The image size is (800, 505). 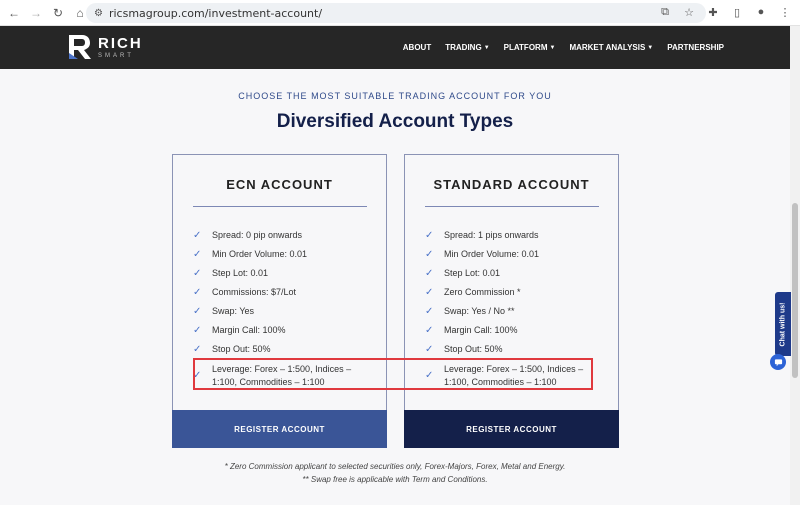 I want to click on page-title: Diversified Account Types, so click(x=395, y=121).